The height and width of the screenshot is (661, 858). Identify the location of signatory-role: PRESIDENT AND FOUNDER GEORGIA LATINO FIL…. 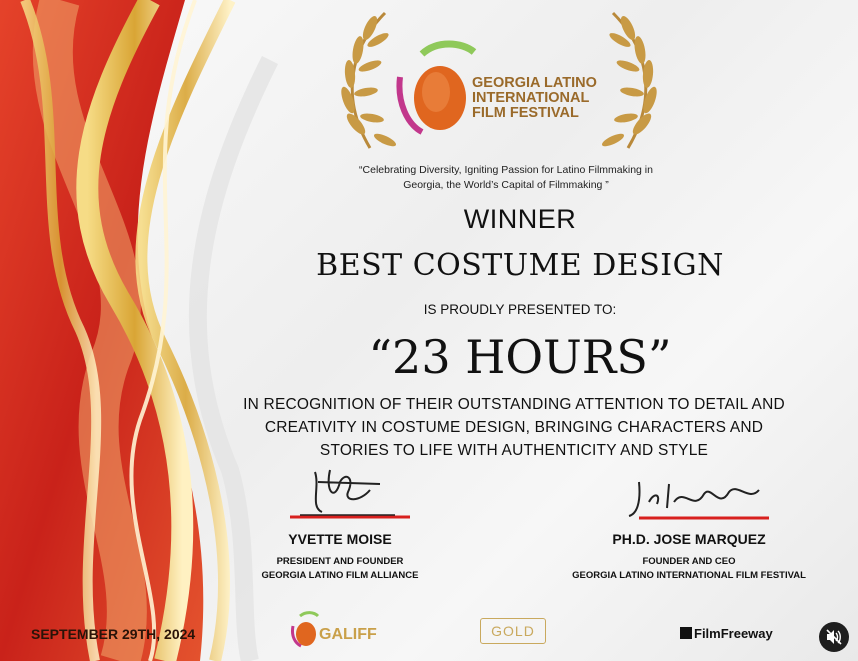
(340, 569).